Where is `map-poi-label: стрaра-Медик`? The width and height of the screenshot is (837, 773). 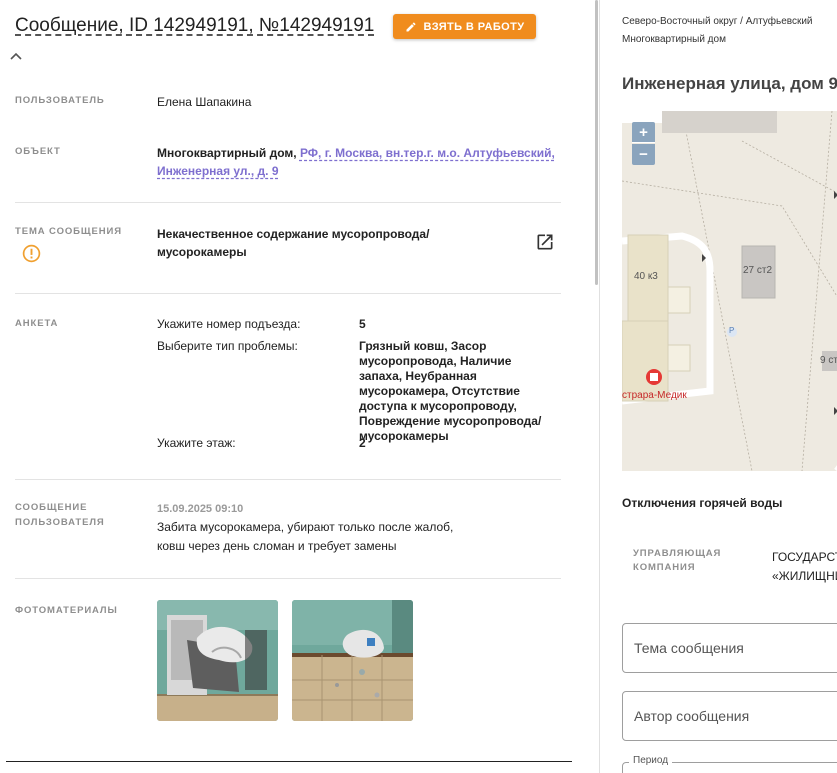 map-poi-label: стрaра-Медик is located at coordinates (654, 395).